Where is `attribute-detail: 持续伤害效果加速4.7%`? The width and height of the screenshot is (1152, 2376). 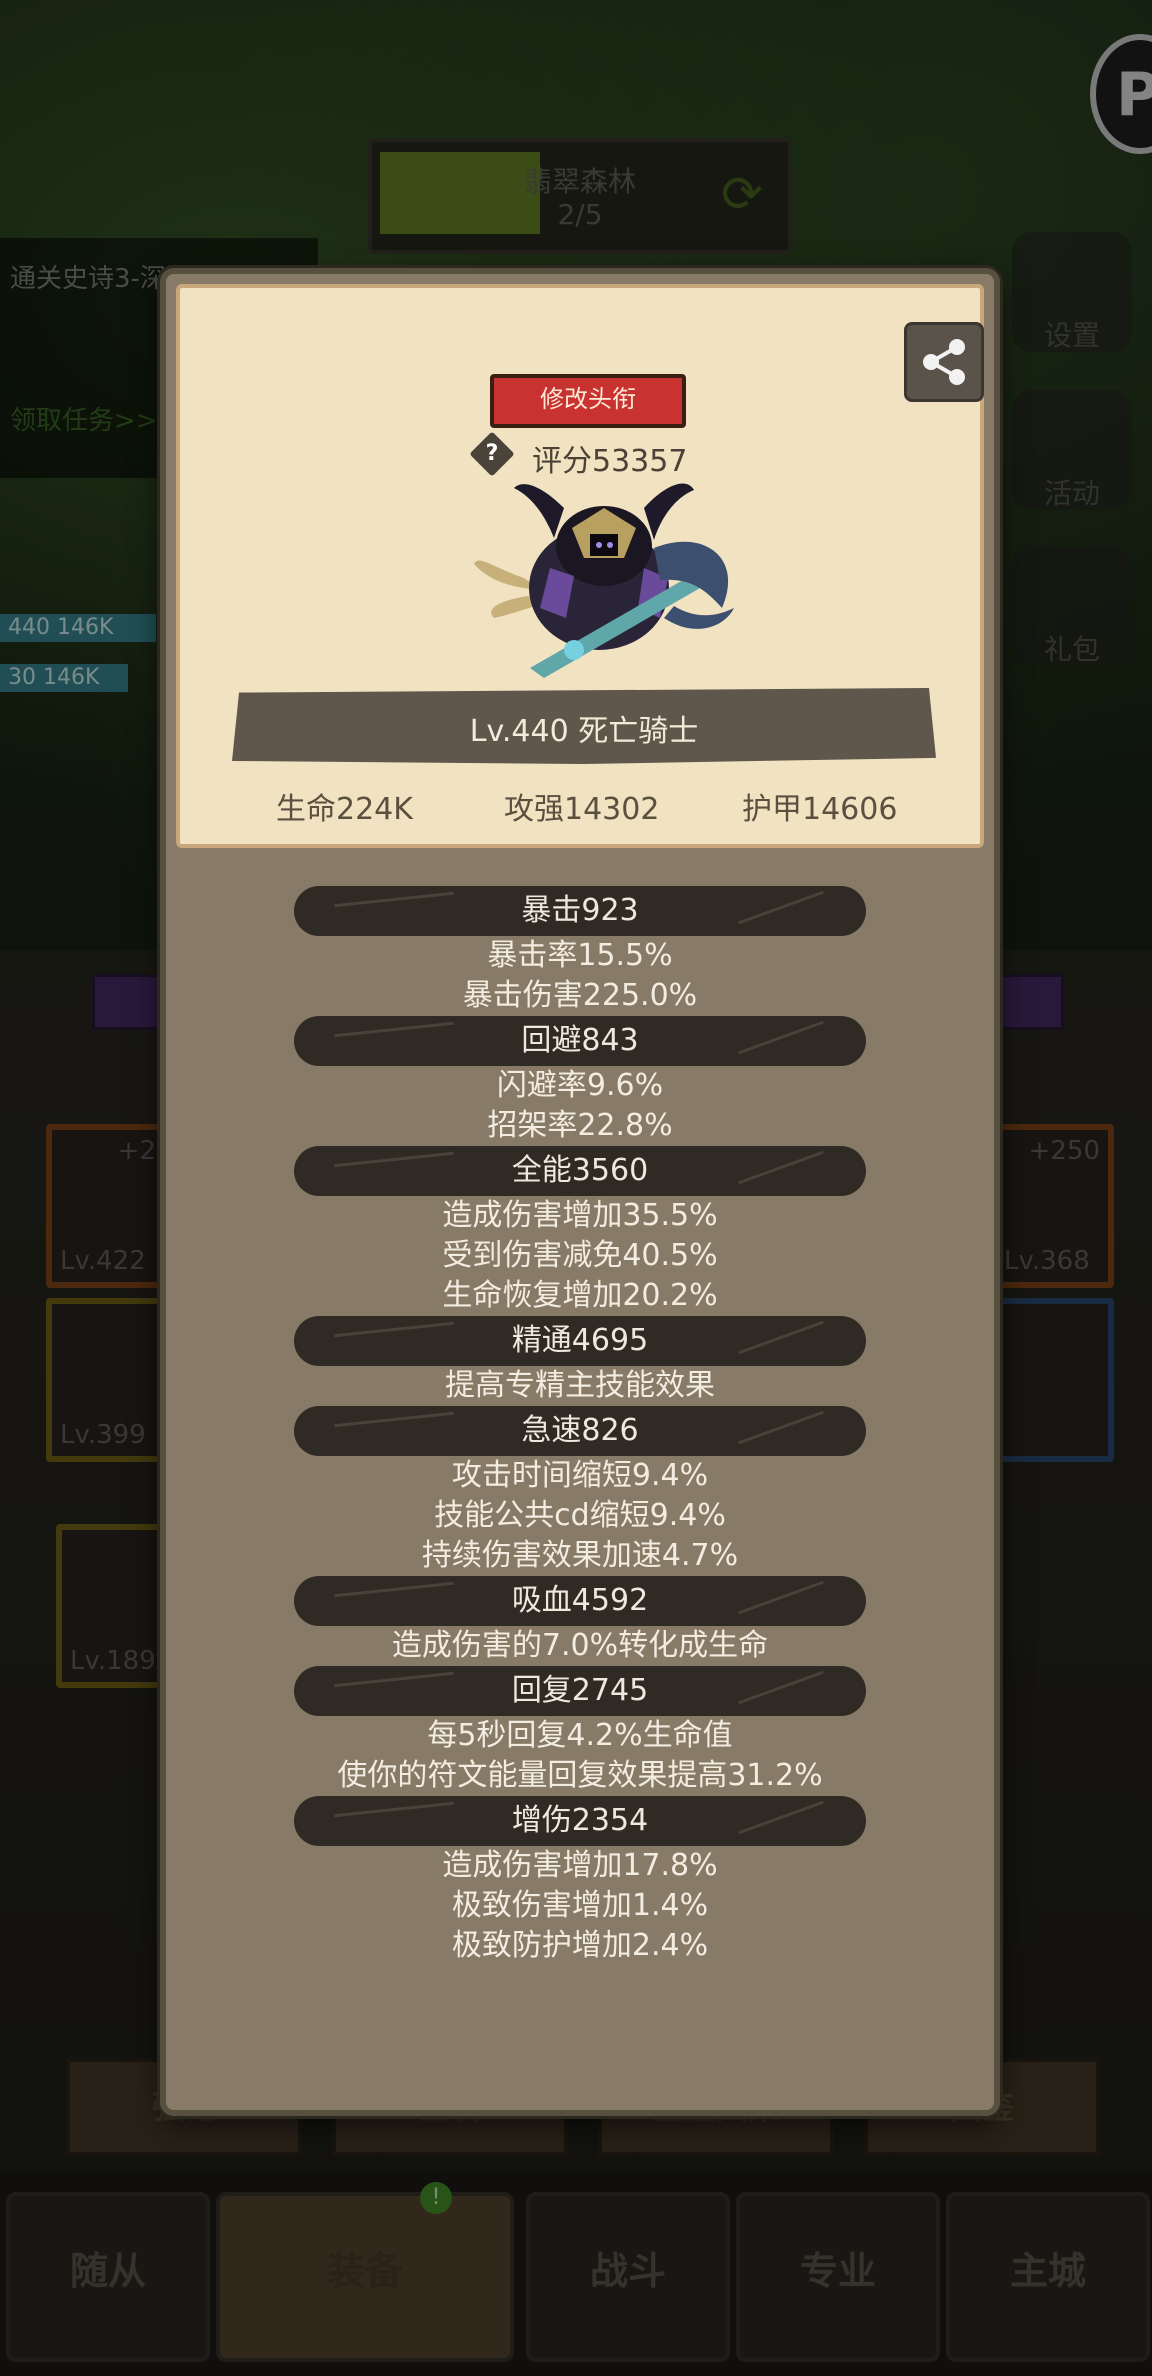 attribute-detail: 持续伤害效果加速4.7% is located at coordinates (580, 1555).